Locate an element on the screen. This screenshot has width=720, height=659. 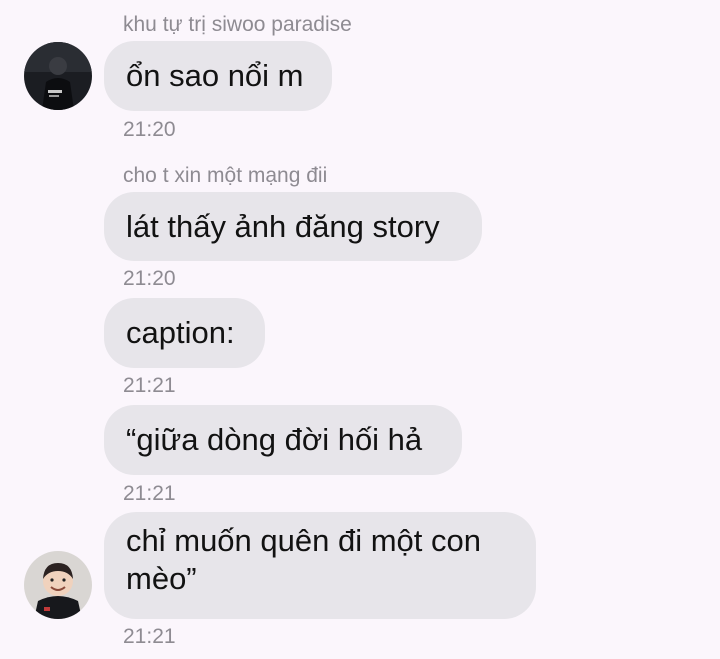
sender-name: cho t xin một mạng đii is located at coordinates (225, 175).